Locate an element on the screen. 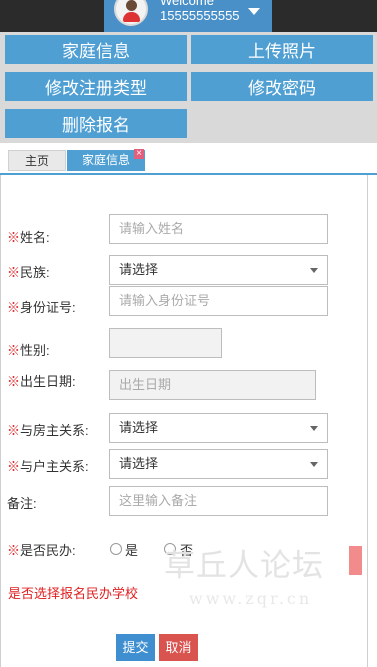  birth-date-label: ※出生日期: is located at coordinates (41, 381).